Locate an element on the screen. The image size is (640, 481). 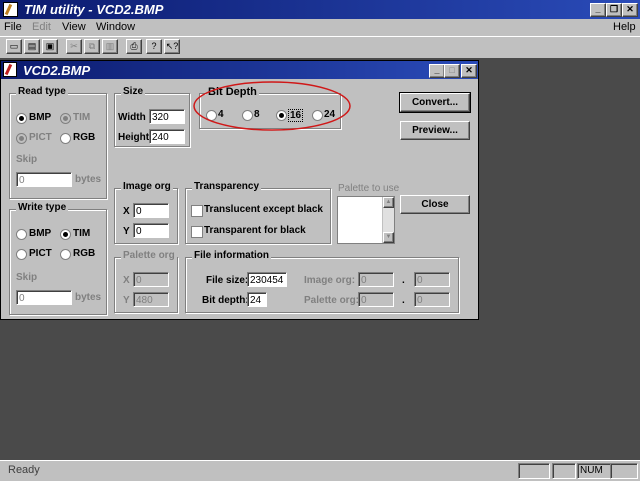
image-org-sep: . is located at coordinates (403, 280).